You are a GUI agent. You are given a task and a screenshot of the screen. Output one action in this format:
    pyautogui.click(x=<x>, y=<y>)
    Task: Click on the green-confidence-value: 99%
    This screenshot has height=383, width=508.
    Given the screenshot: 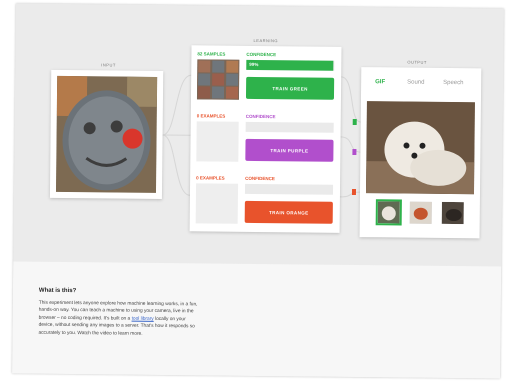 What is the action you would take?
    pyautogui.click(x=254, y=64)
    